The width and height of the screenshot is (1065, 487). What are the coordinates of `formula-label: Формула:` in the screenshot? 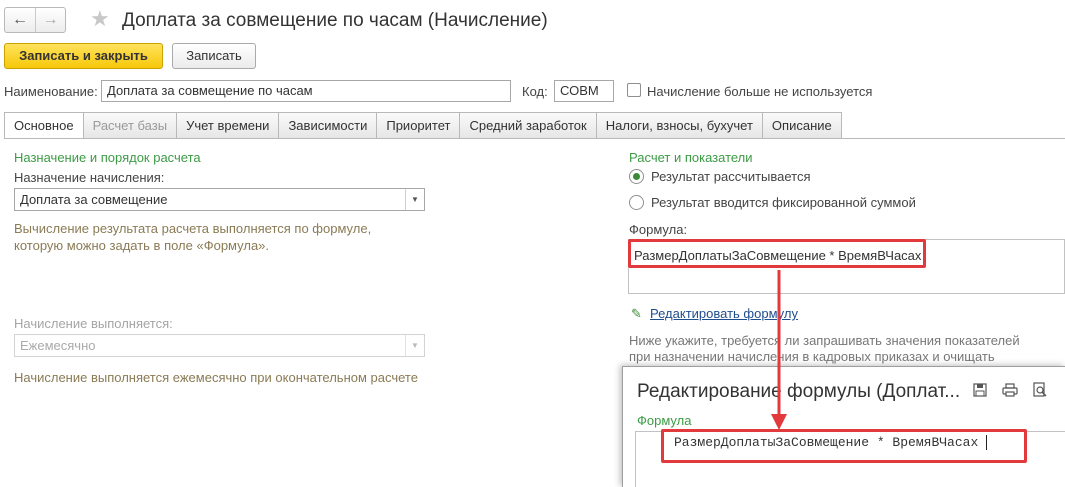 It's located at (658, 229).